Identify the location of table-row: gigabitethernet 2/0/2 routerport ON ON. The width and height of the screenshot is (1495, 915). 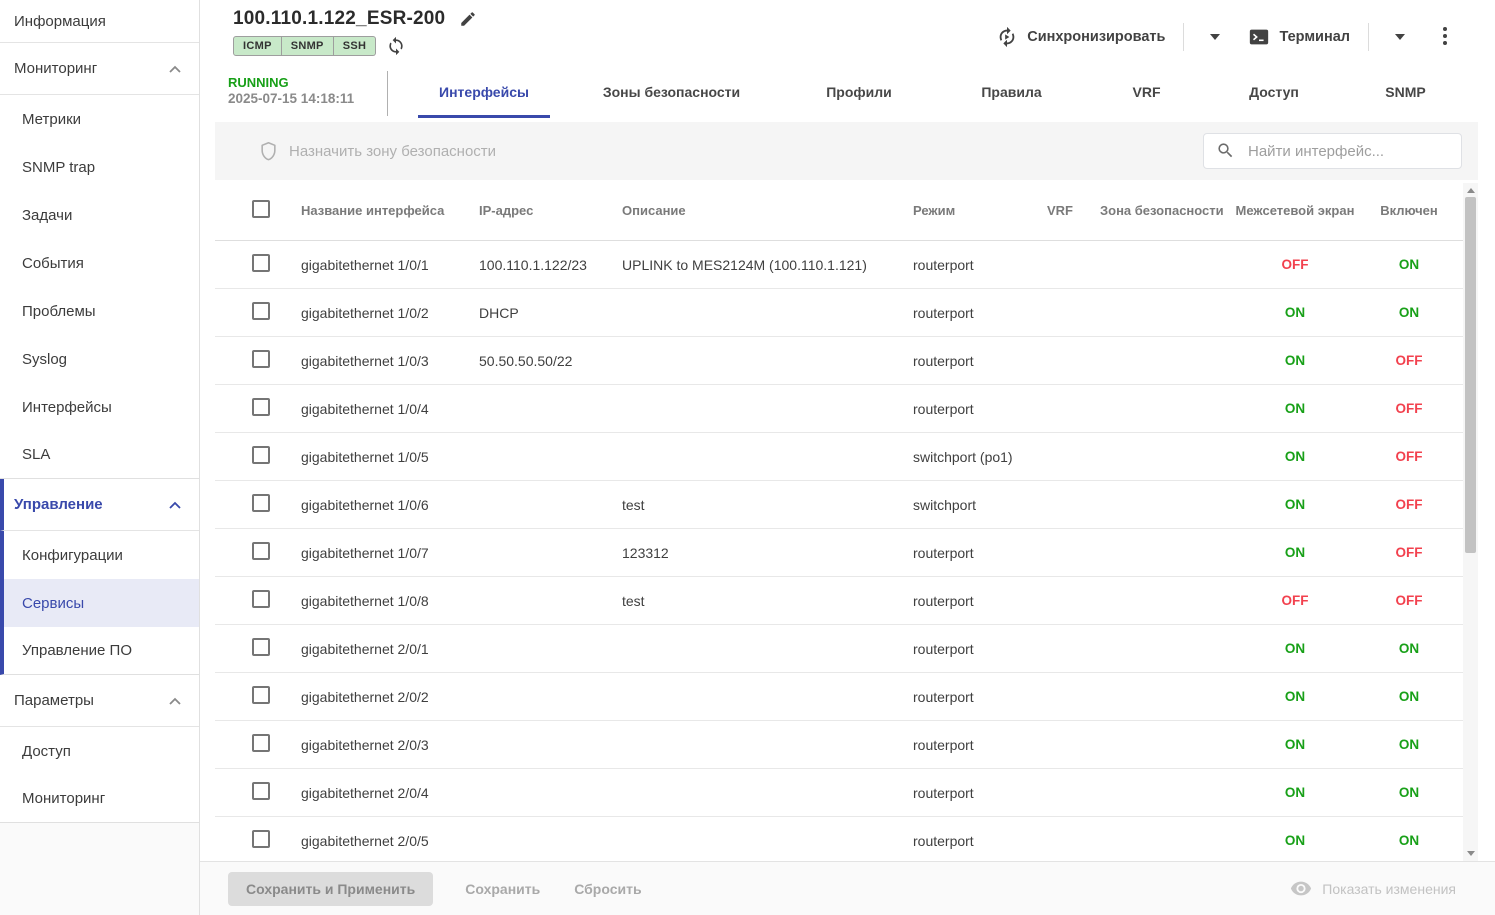
(839, 697).